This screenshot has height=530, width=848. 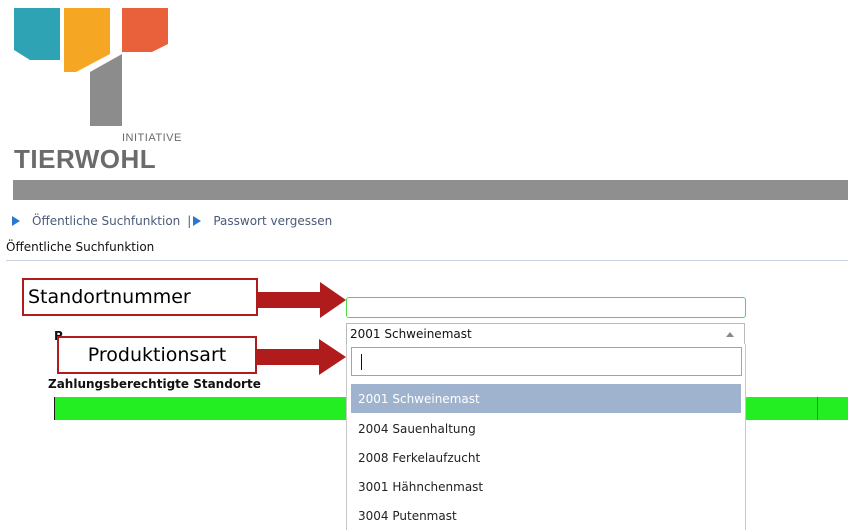 I want to click on header-bar, so click(x=430, y=190).